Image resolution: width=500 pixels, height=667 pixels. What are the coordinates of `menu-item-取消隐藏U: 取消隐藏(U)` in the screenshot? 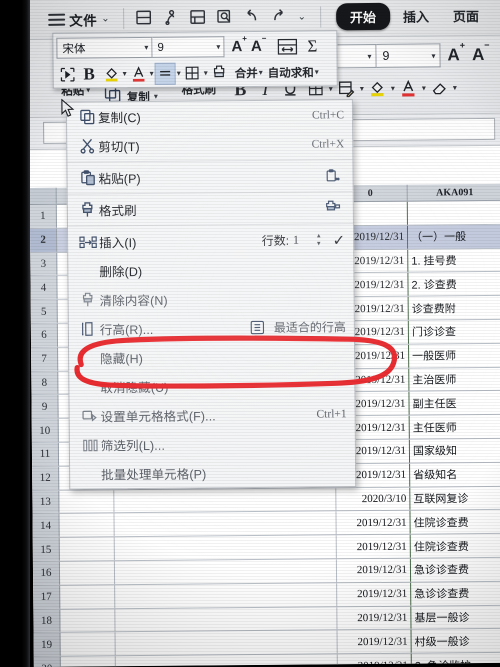 It's located at (211, 385).